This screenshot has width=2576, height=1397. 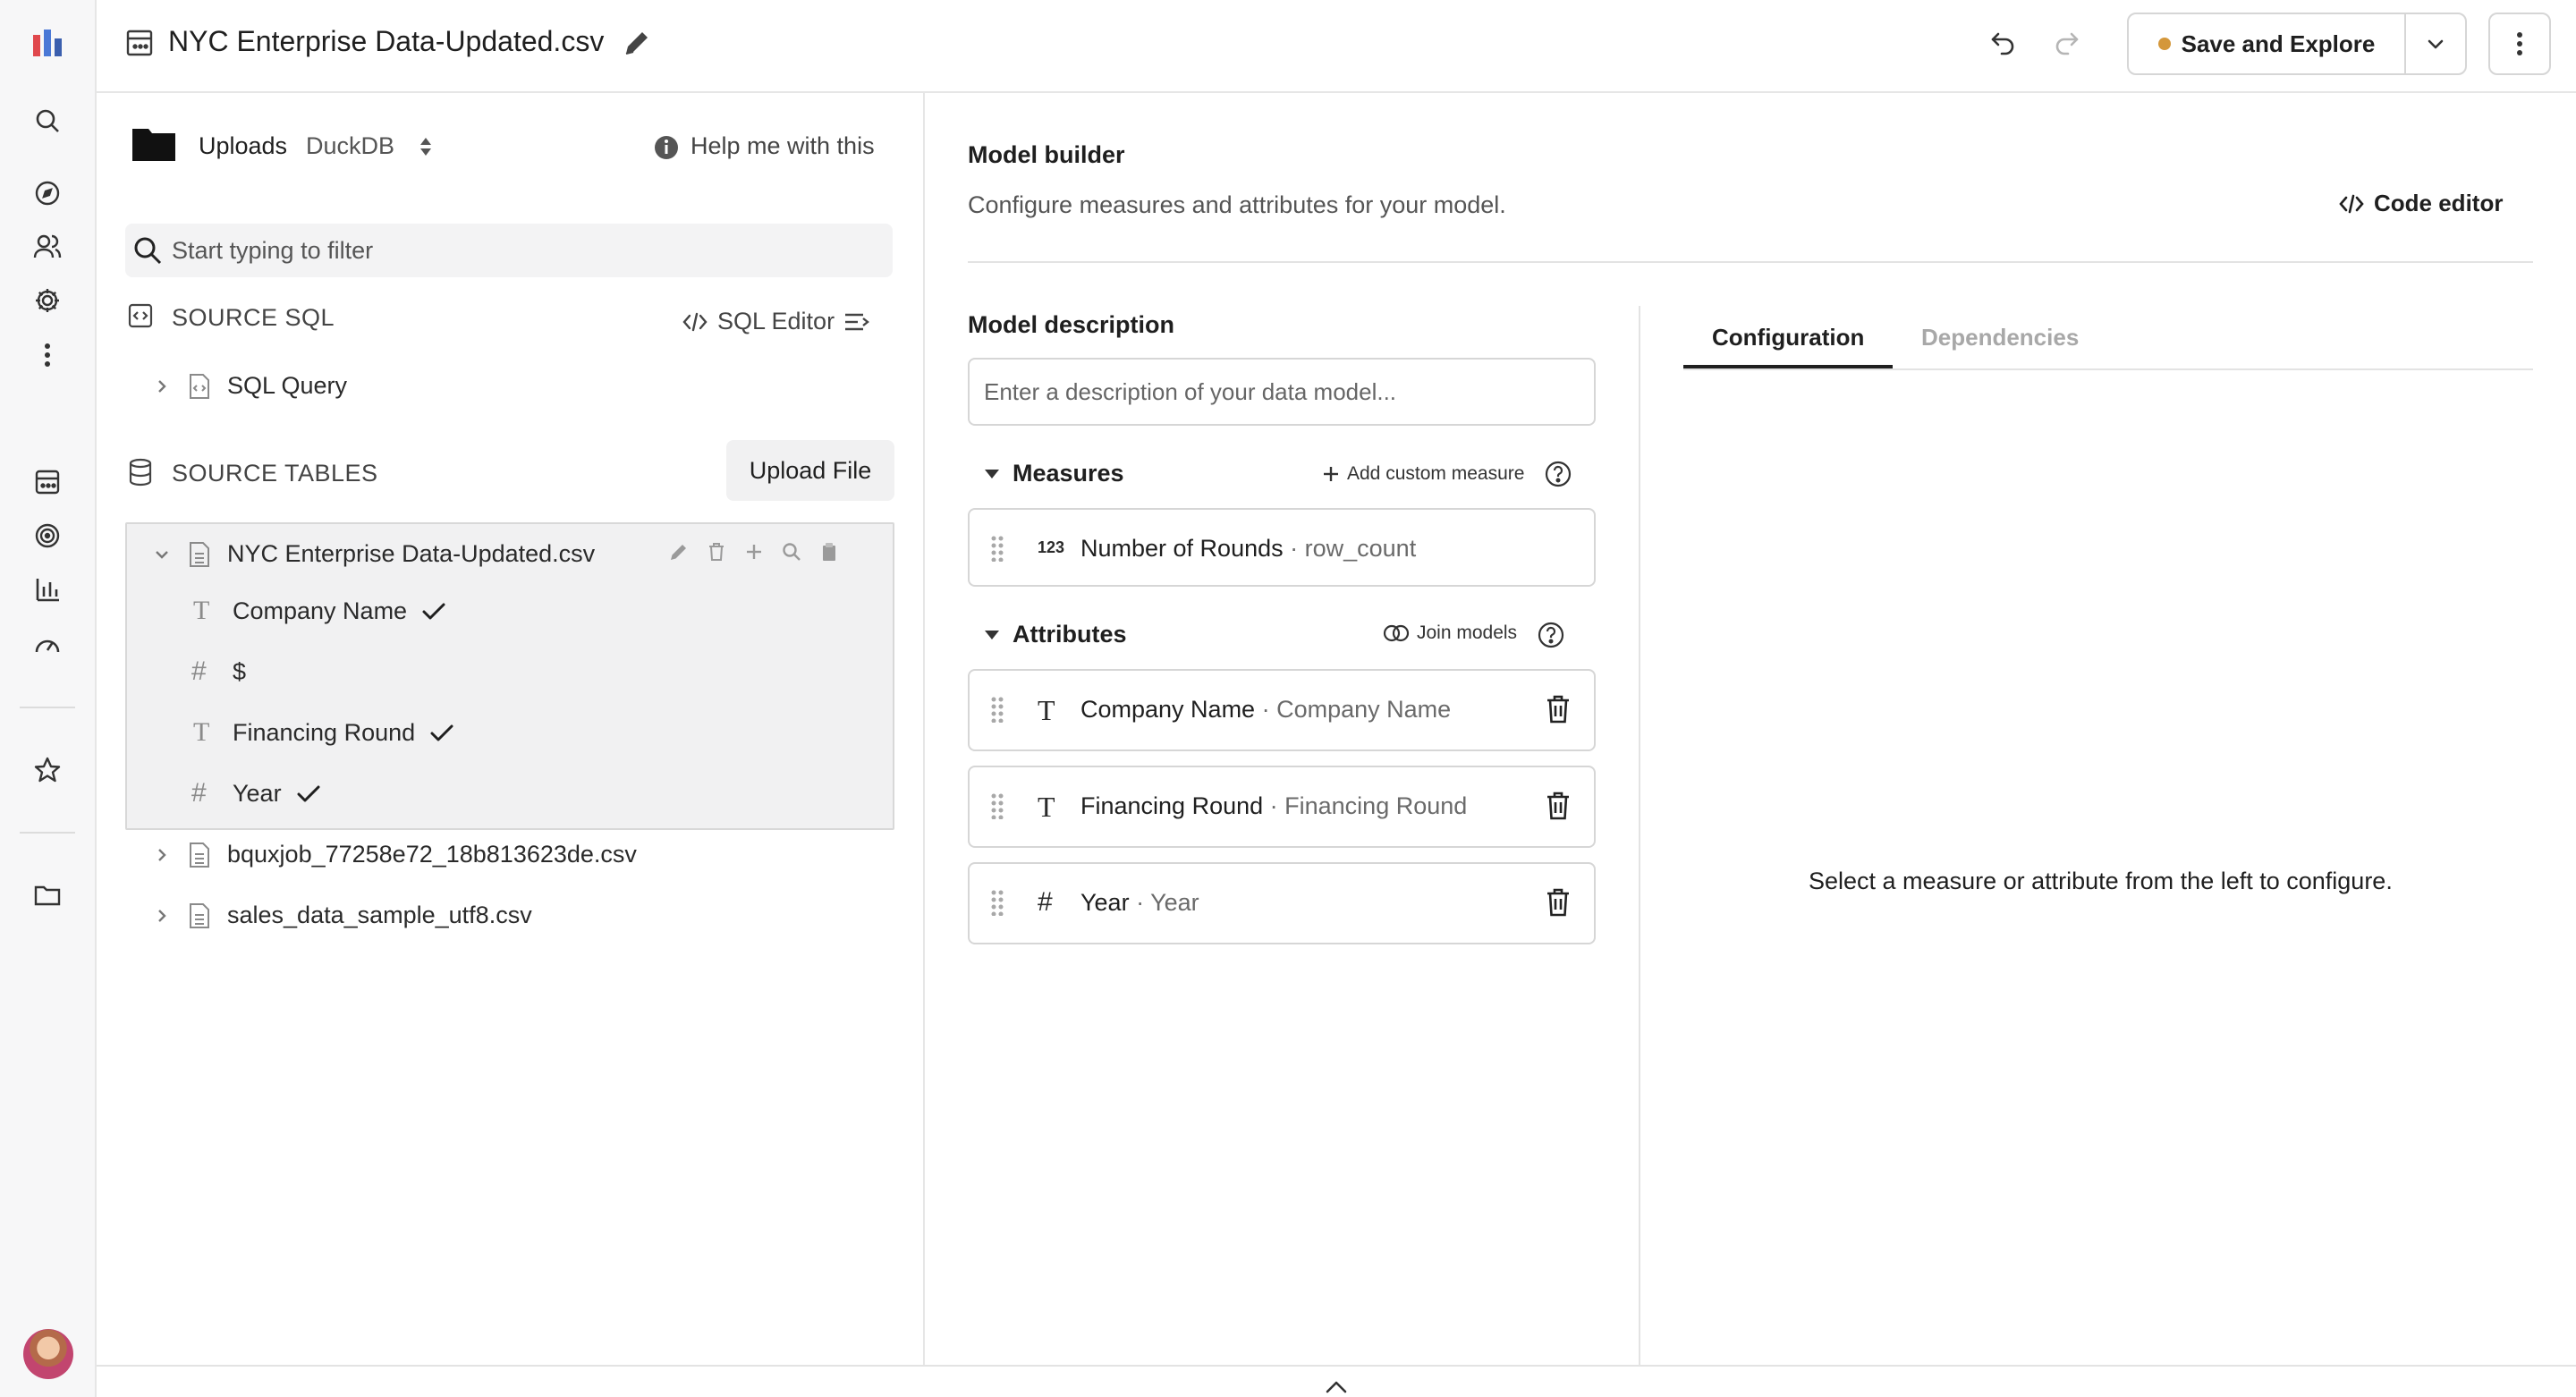 I want to click on tree-row-sql-query: SQL Query, so click(x=249, y=386).